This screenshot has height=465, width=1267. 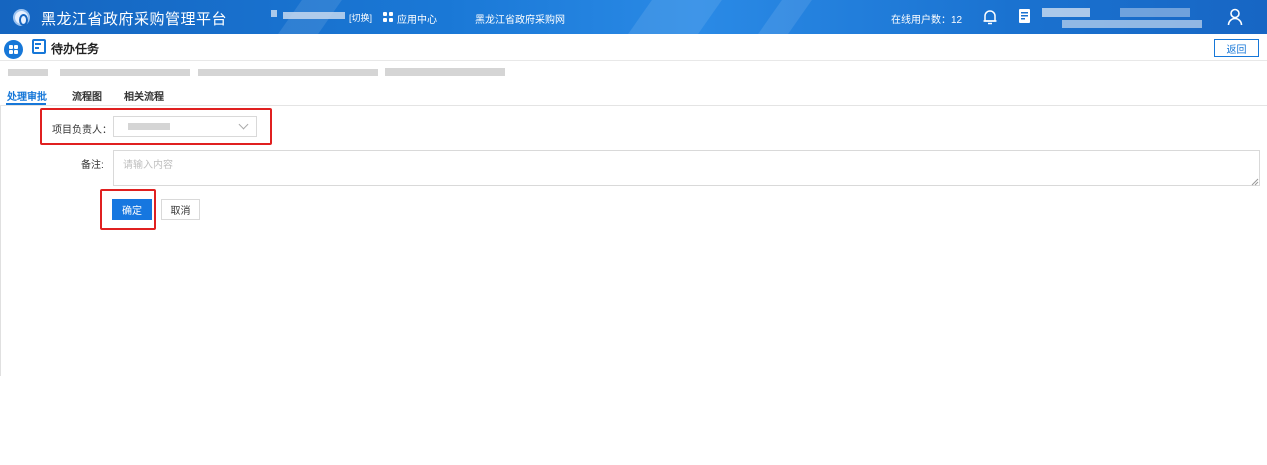 What do you see at coordinates (132, 209) in the screenshot?
I see `confirm-button: 确定` at bounding box center [132, 209].